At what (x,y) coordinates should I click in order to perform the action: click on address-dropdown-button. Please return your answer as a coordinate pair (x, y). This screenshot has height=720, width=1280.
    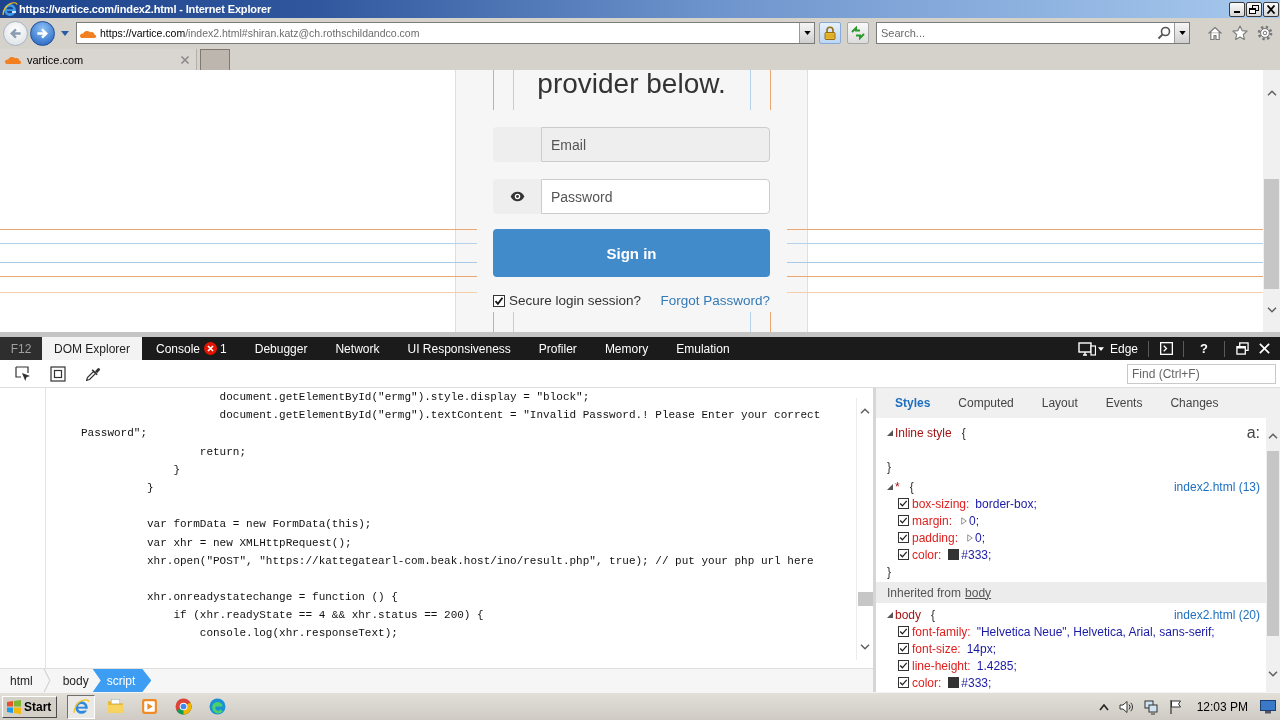
    Looking at the image, I should click on (806, 33).